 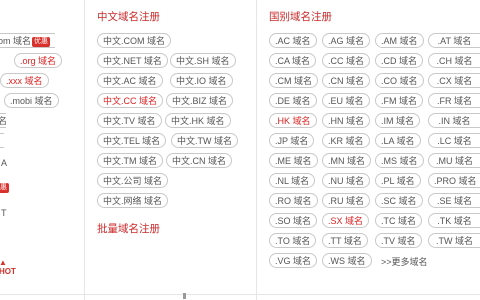 I want to click on cn-domain-pill: 中文.BIZ 域名, so click(x=200, y=100).